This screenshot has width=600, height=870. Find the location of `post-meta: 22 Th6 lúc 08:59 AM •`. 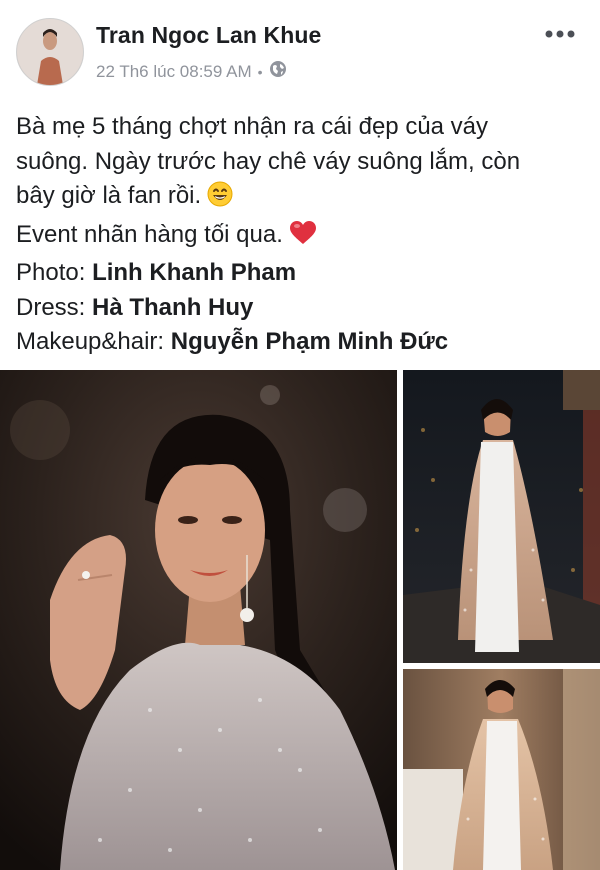

post-meta: 22 Th6 lúc 08:59 AM • is located at coordinates (191, 71).